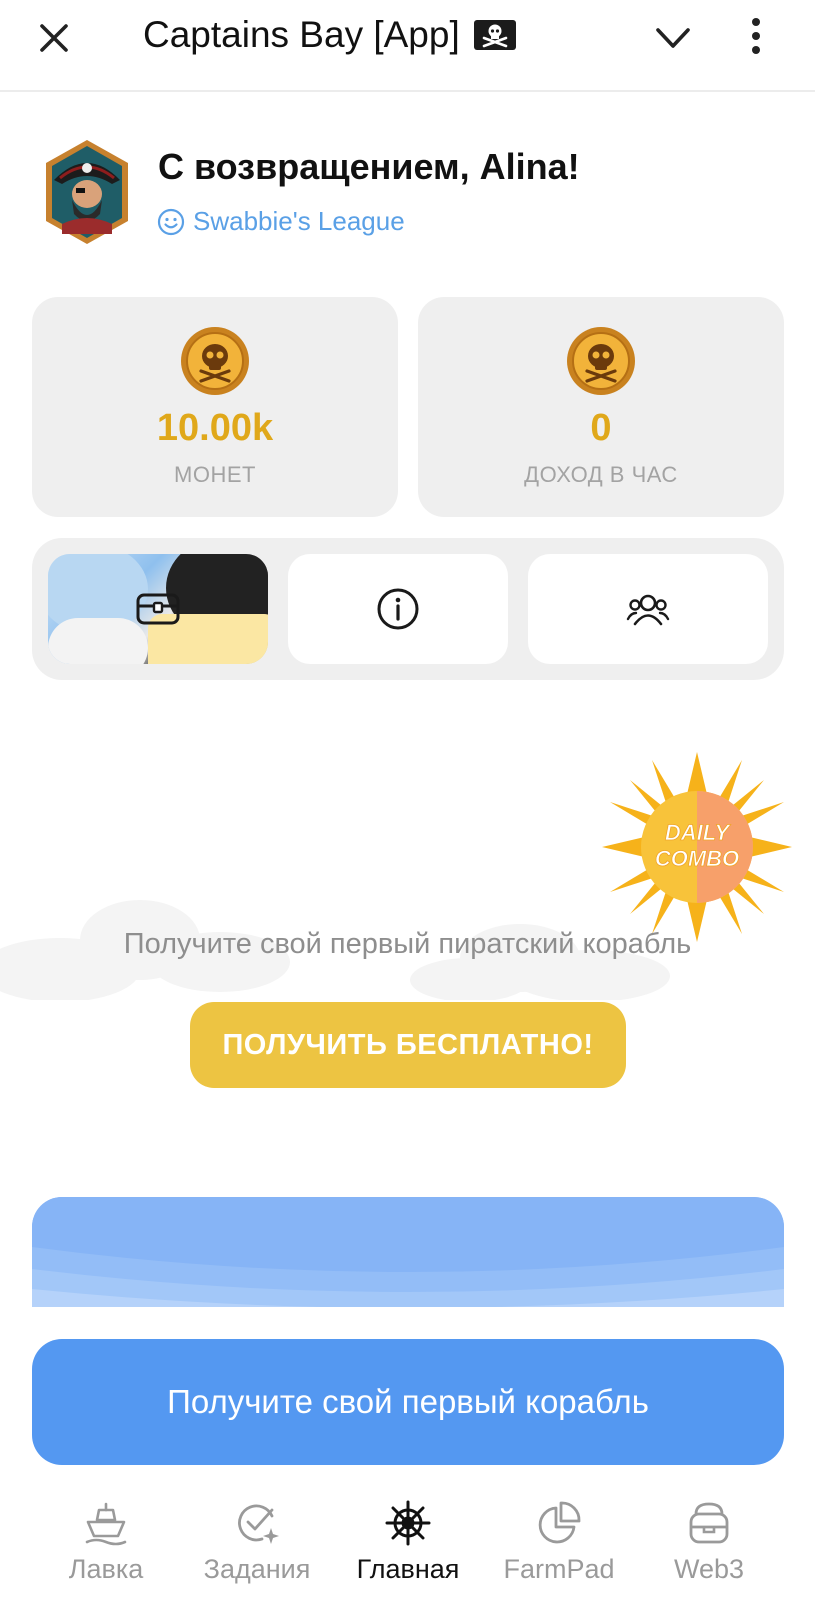 This screenshot has height=1600, width=815. What do you see at coordinates (171, 221) in the screenshot?
I see `smile-icon` at bounding box center [171, 221].